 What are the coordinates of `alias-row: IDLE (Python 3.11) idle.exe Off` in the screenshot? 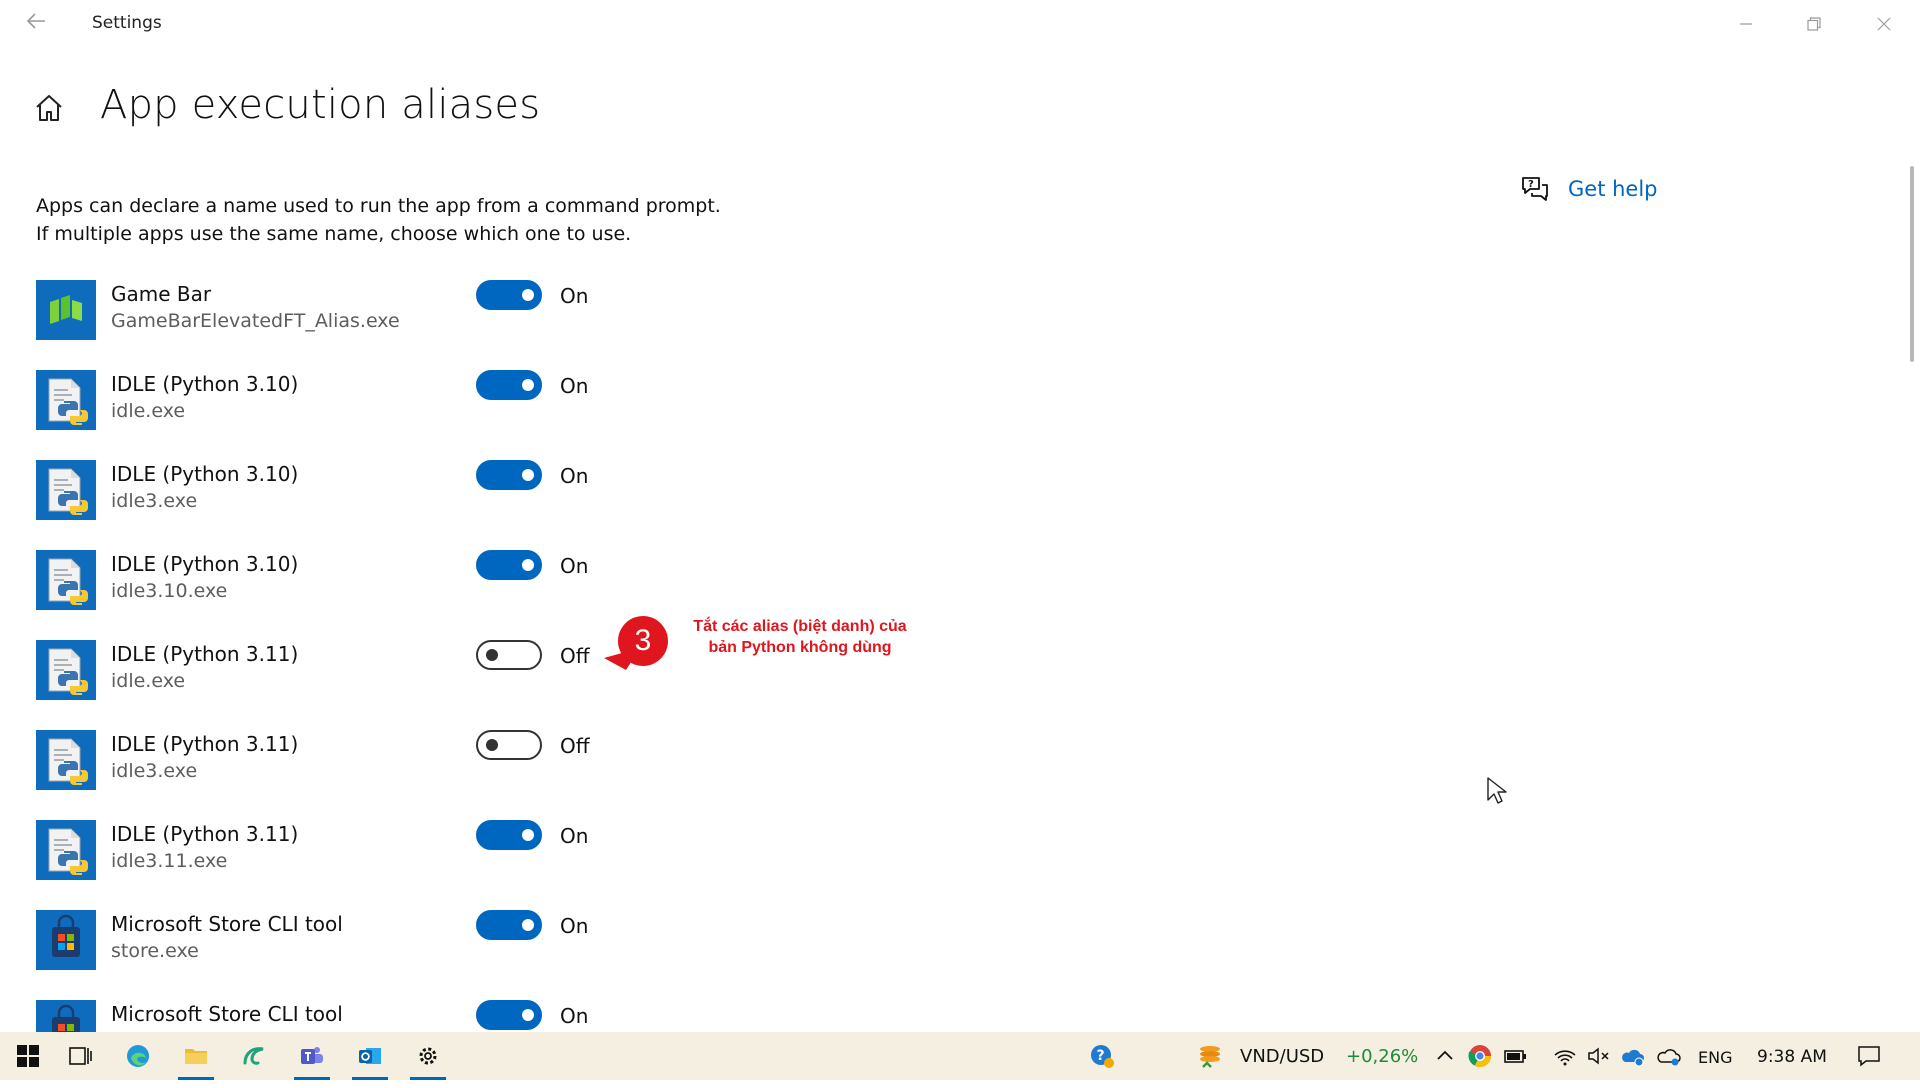 It's located at (586, 683).